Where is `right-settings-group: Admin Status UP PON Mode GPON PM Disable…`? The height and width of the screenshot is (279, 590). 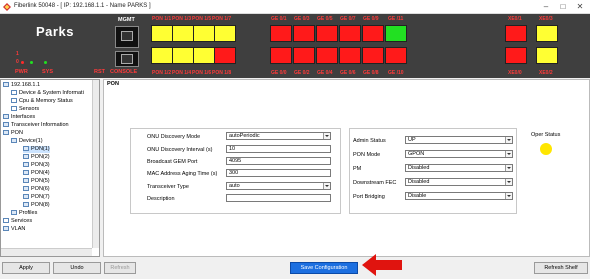
right-settings-group: Admin Status UP PON Mode GPON PM Disable… is located at coordinates (433, 171).